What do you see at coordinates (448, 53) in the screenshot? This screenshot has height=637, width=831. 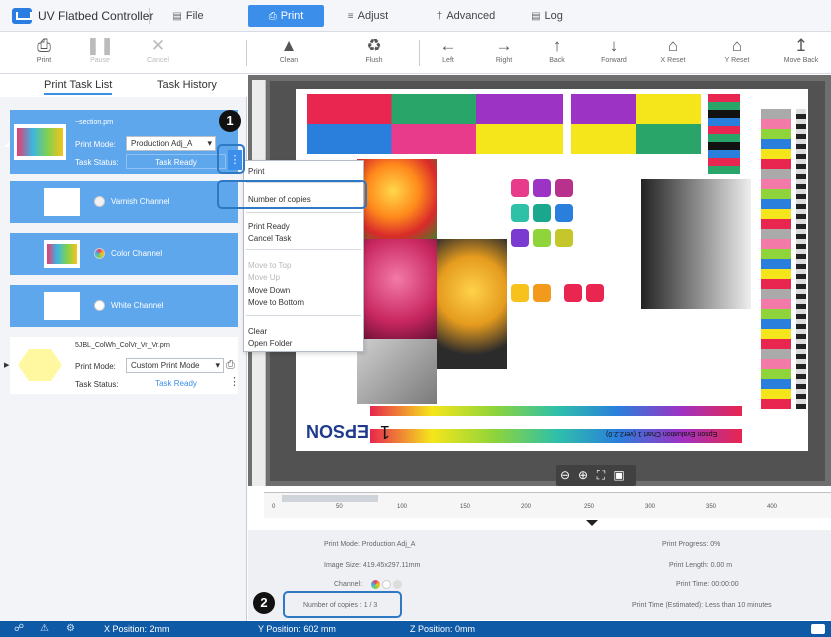 I see `left-button: ← Left` at bounding box center [448, 53].